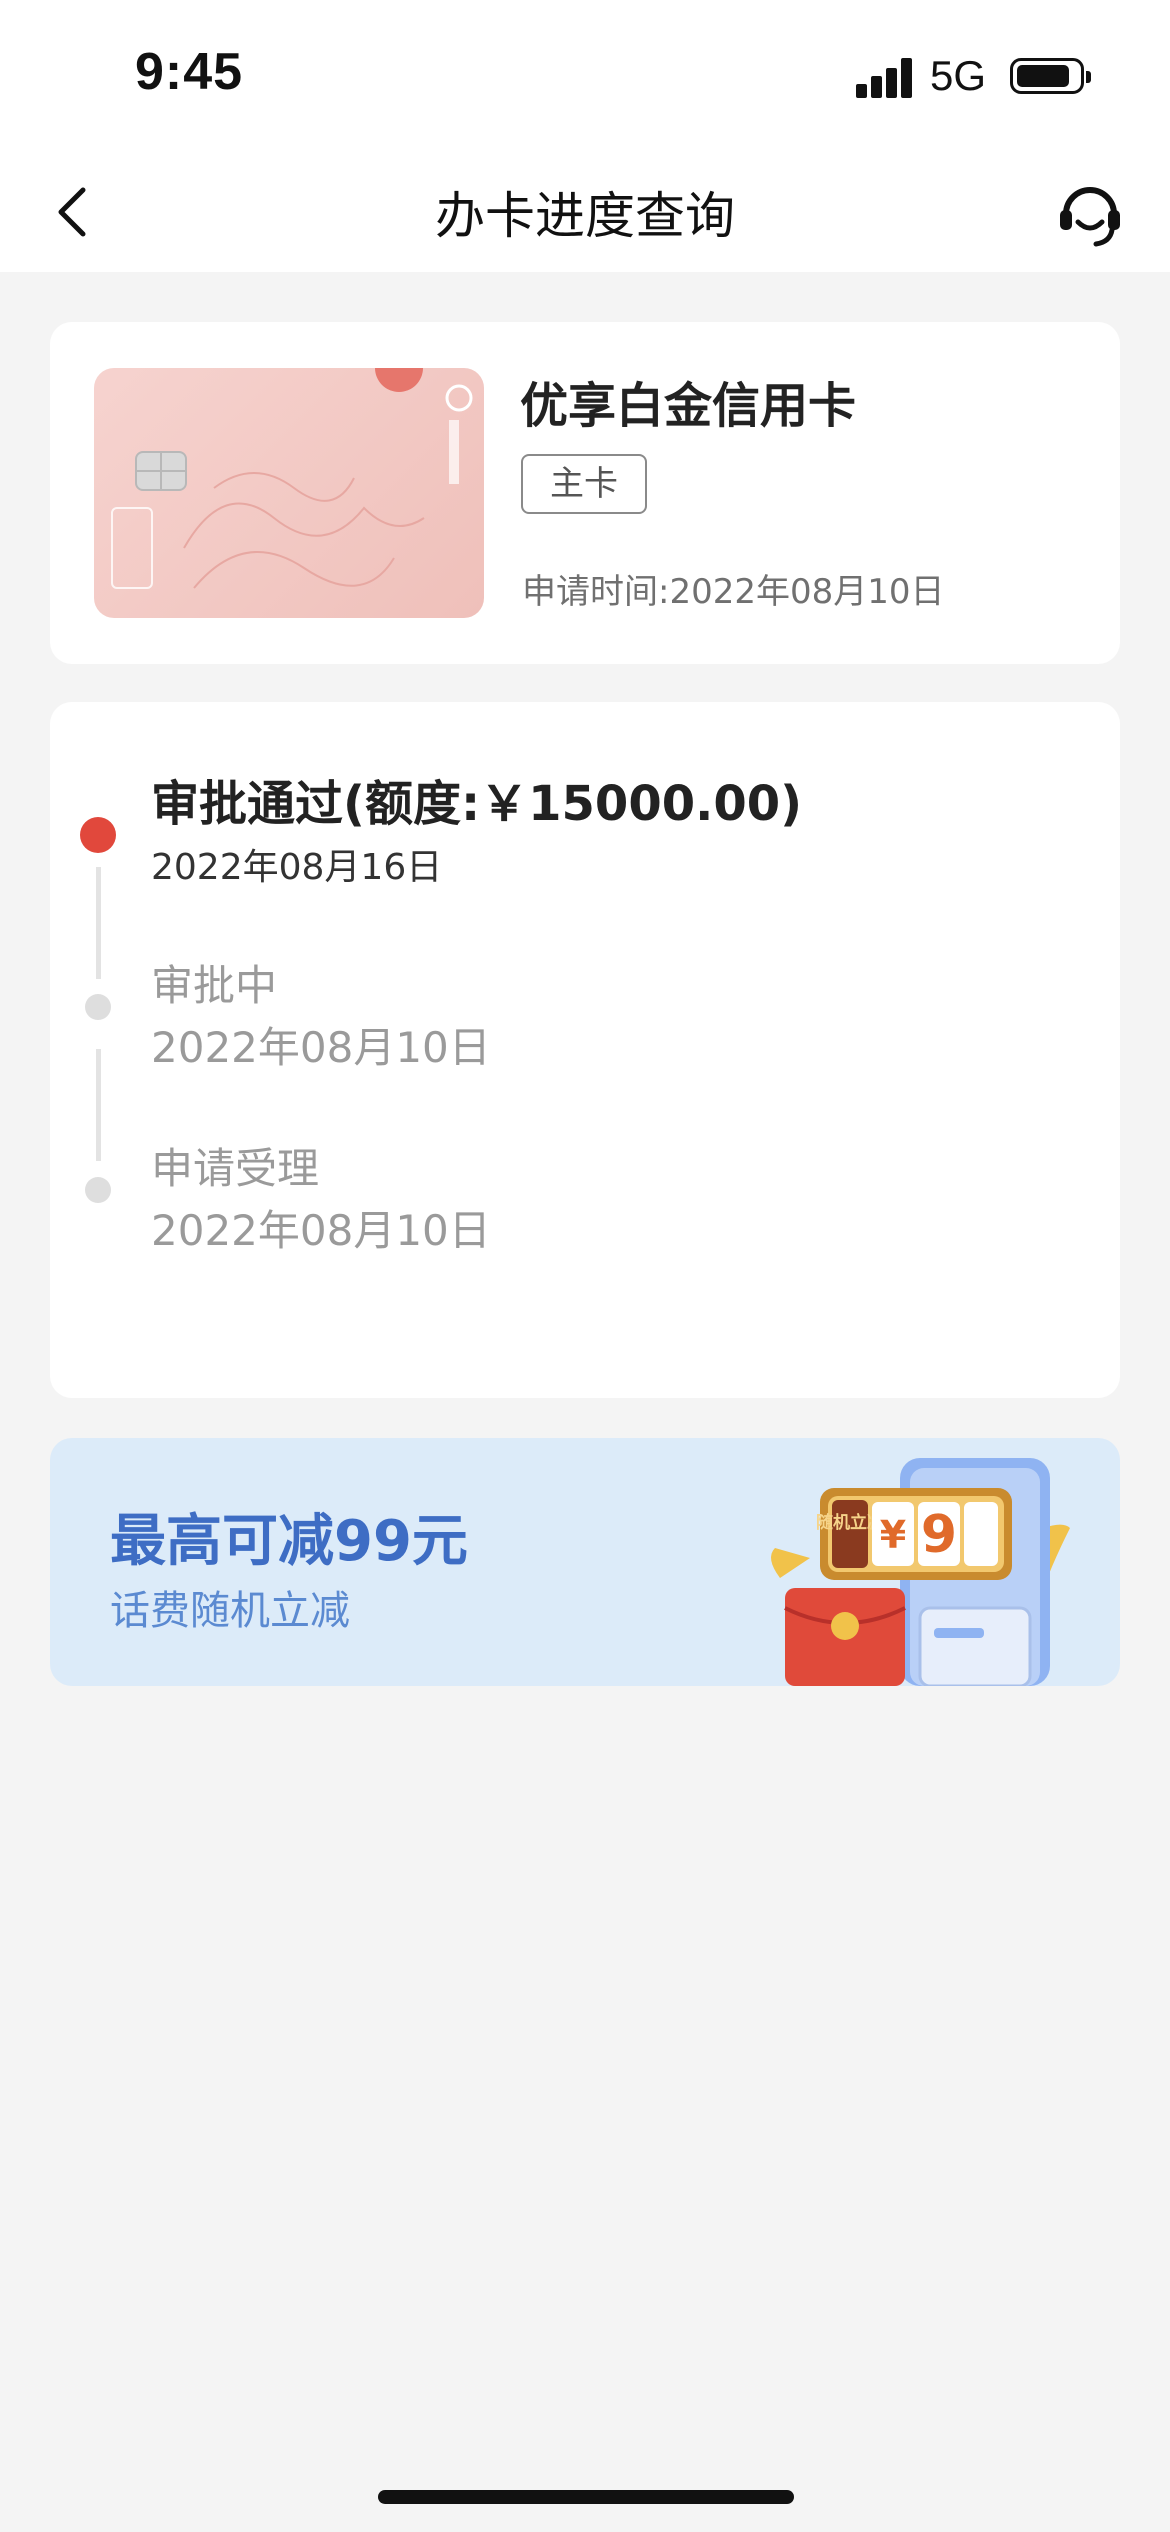  What do you see at coordinates (321, 1230) in the screenshot?
I see `step-date-accepted: 2022年08月10日` at bounding box center [321, 1230].